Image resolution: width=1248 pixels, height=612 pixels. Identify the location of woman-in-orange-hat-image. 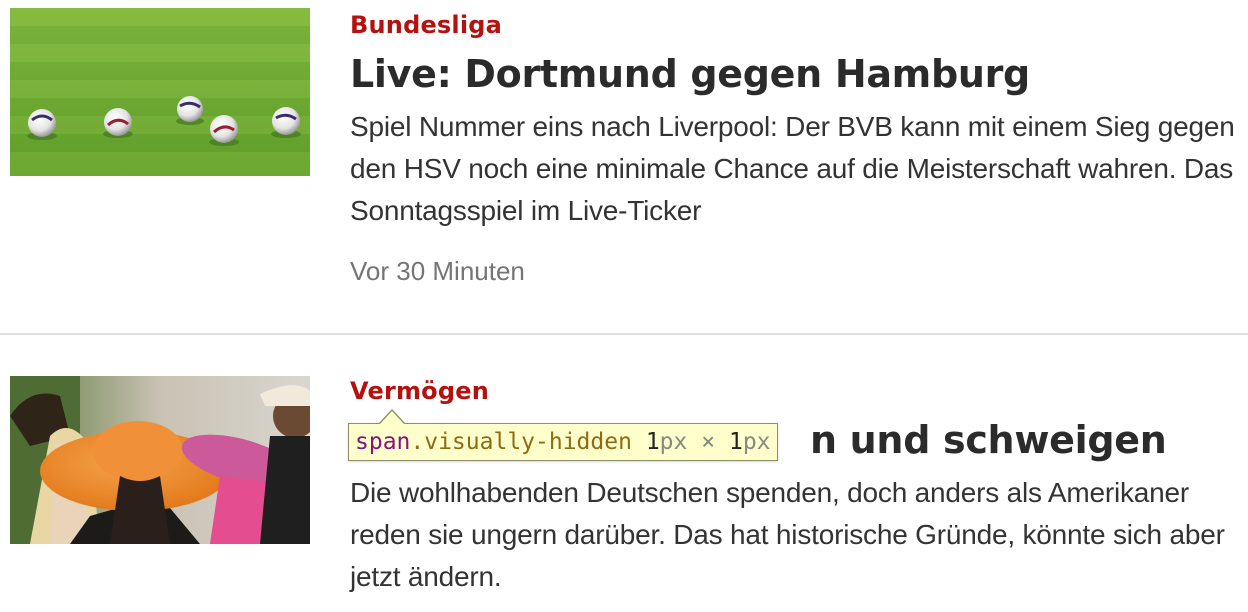
(160, 460).